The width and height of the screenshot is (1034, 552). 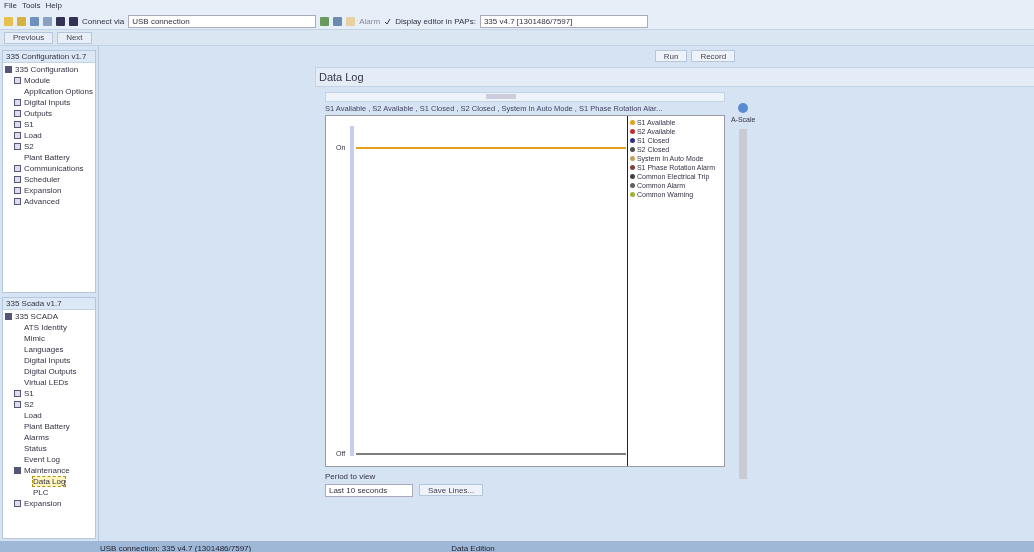 What do you see at coordinates (36, 437) in the screenshot?
I see `tree-item: Alarms` at bounding box center [36, 437].